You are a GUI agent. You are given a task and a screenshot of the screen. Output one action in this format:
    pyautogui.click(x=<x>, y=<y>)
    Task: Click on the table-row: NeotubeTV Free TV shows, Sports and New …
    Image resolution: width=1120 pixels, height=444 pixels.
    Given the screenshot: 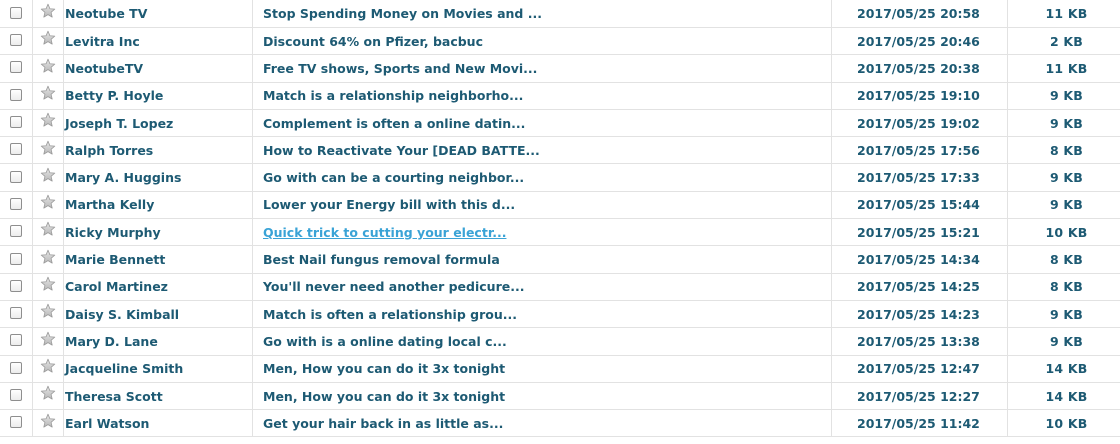 What is the action you would take?
    pyautogui.click(x=560, y=68)
    